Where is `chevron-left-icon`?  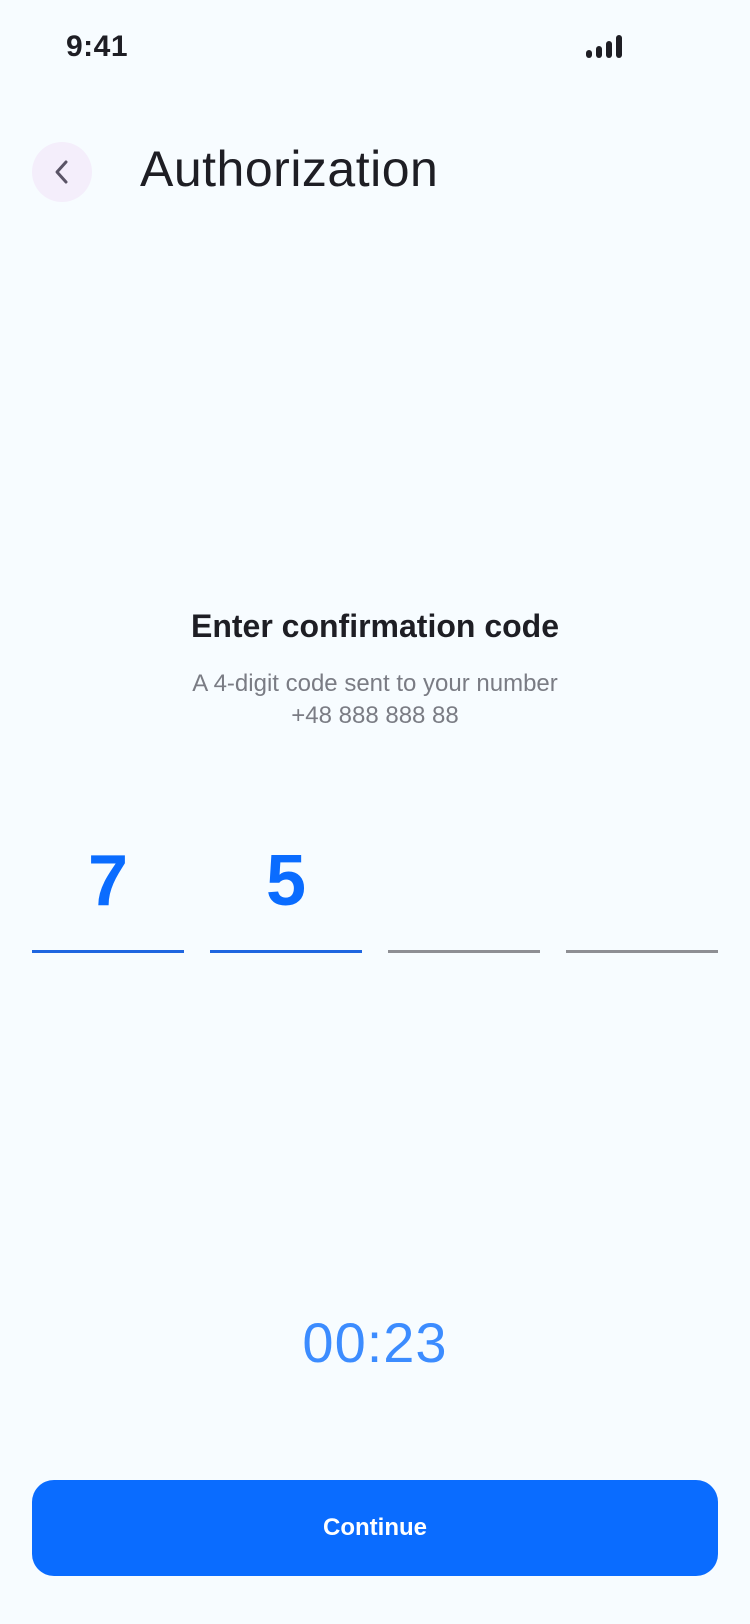 chevron-left-icon is located at coordinates (61, 172).